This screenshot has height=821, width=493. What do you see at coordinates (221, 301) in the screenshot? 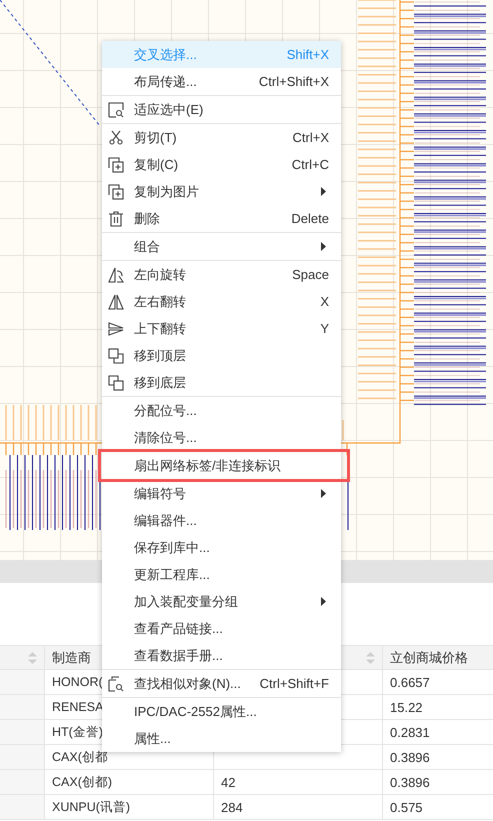
I see `menu-item: 左右翻转 X` at bounding box center [221, 301].